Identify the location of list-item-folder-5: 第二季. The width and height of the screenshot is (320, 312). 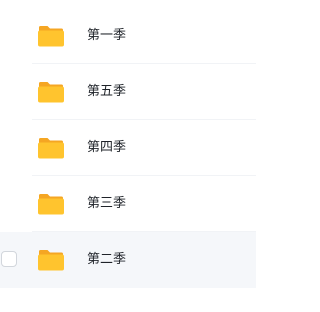
(128, 260).